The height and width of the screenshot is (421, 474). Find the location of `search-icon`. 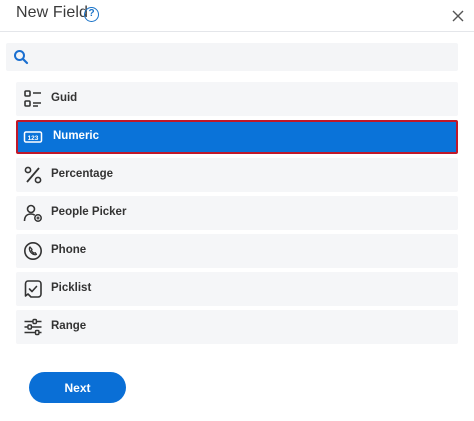

search-icon is located at coordinates (21, 57).